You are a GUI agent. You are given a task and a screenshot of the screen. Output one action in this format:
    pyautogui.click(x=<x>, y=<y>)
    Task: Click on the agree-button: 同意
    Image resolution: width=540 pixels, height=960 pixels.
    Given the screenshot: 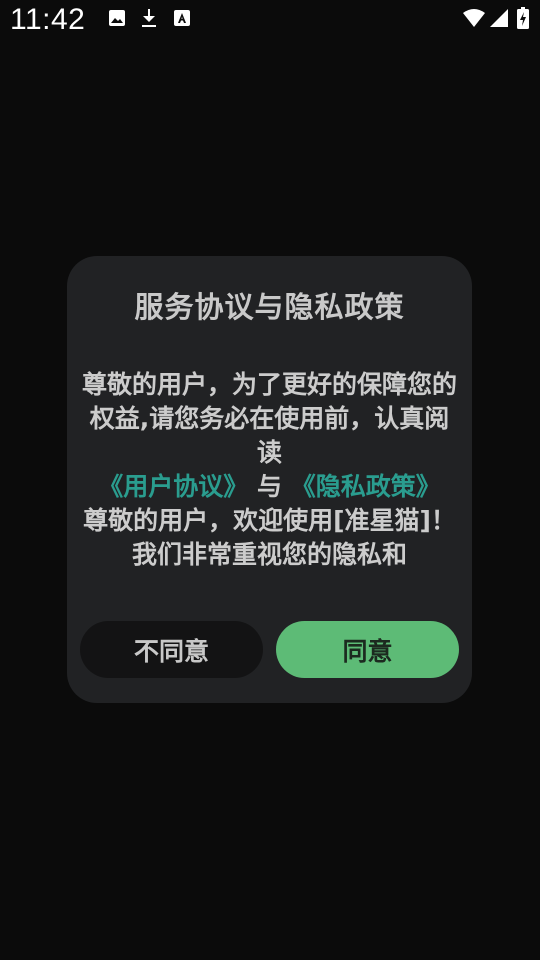 What is the action you would take?
    pyautogui.click(x=367, y=649)
    